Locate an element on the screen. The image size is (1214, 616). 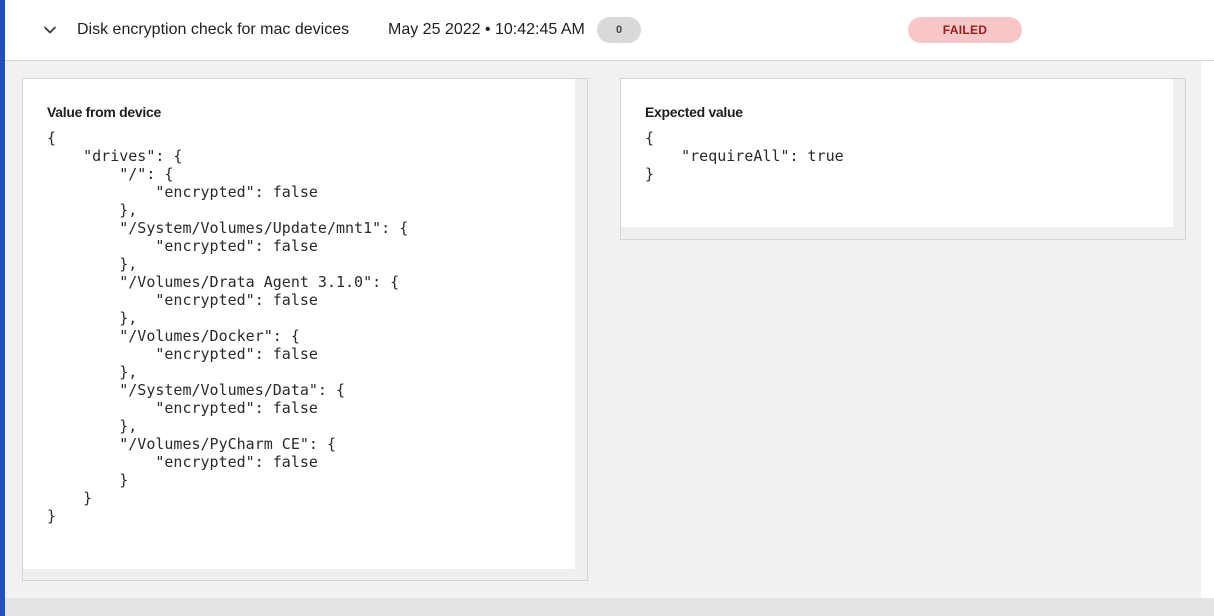
count-badge: 0 is located at coordinates (619, 30).